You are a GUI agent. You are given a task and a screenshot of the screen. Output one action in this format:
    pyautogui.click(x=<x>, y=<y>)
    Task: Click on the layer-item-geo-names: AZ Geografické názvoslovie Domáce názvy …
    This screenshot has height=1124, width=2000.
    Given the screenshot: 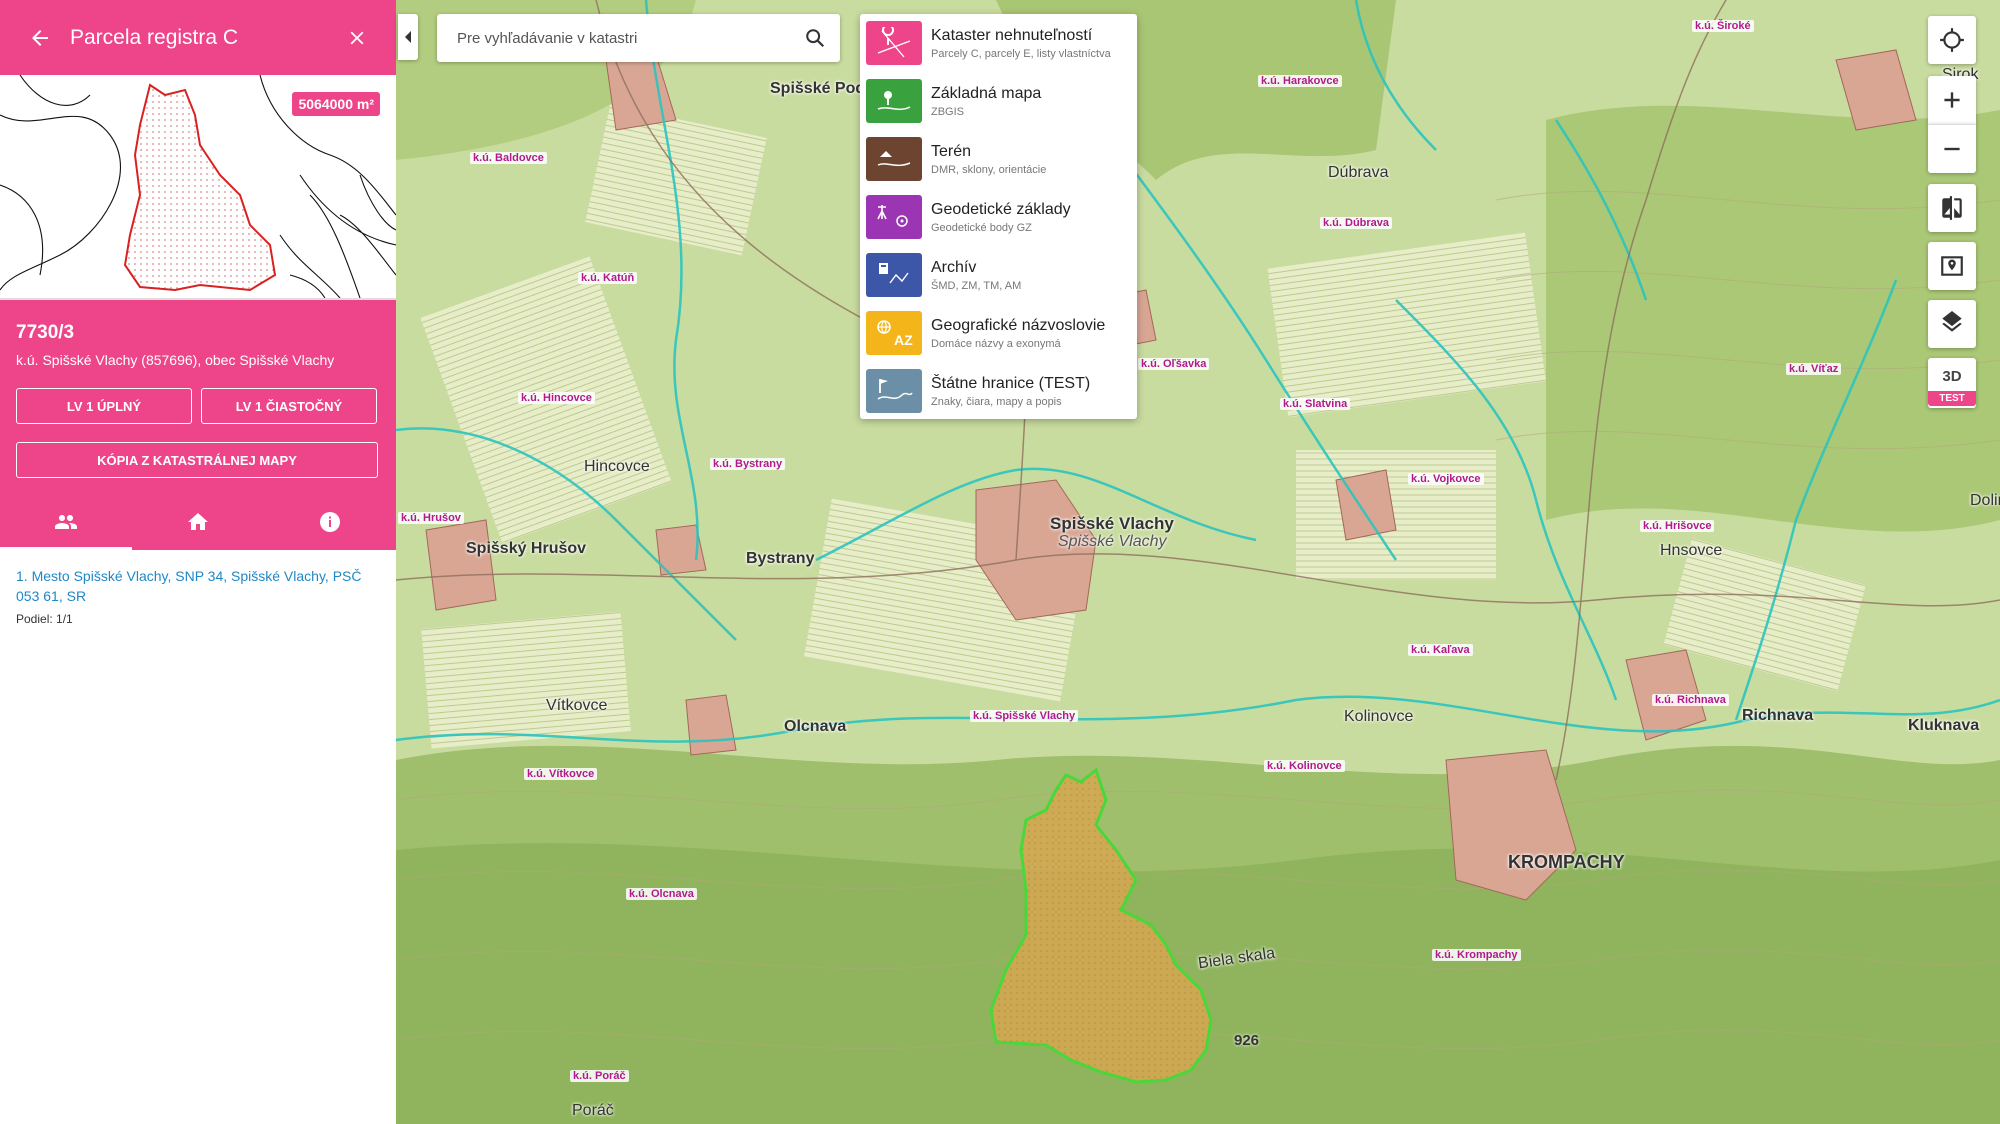 What is the action you would take?
    pyautogui.click(x=998, y=333)
    